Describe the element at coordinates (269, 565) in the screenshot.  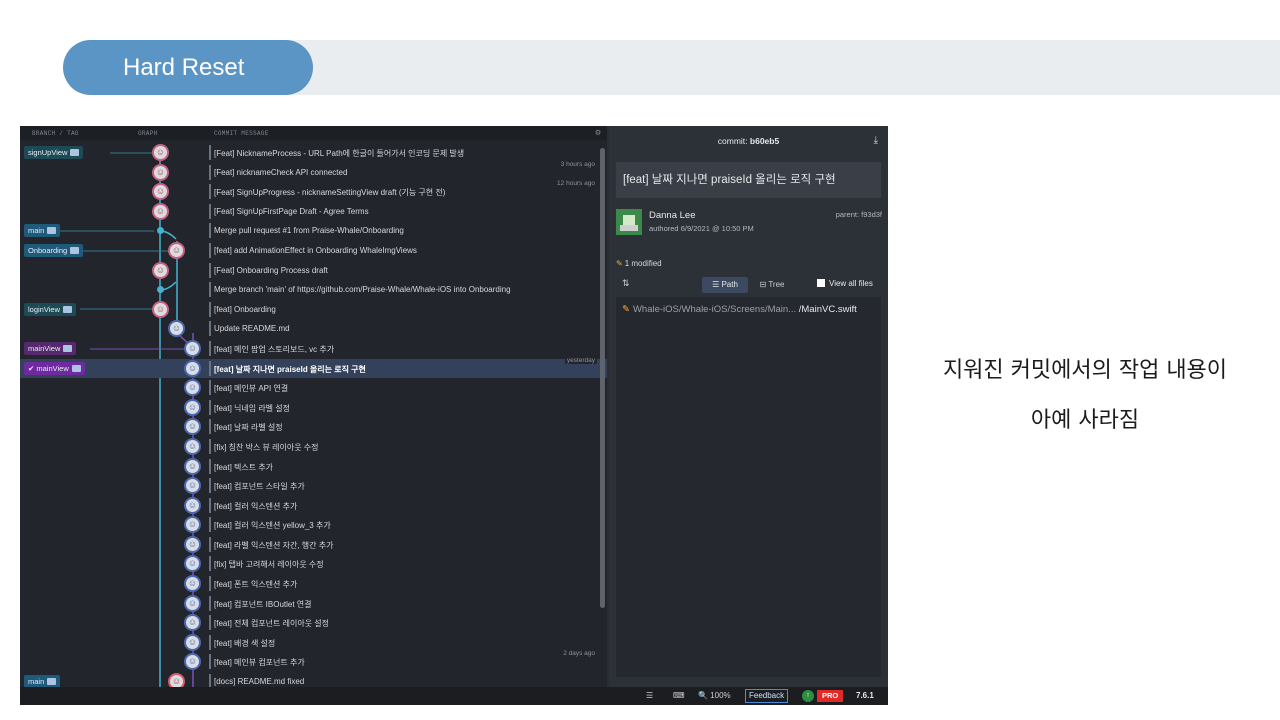
I see `commit-message: [fix] 탭바 고려해서 레이아웃 수정` at that location.